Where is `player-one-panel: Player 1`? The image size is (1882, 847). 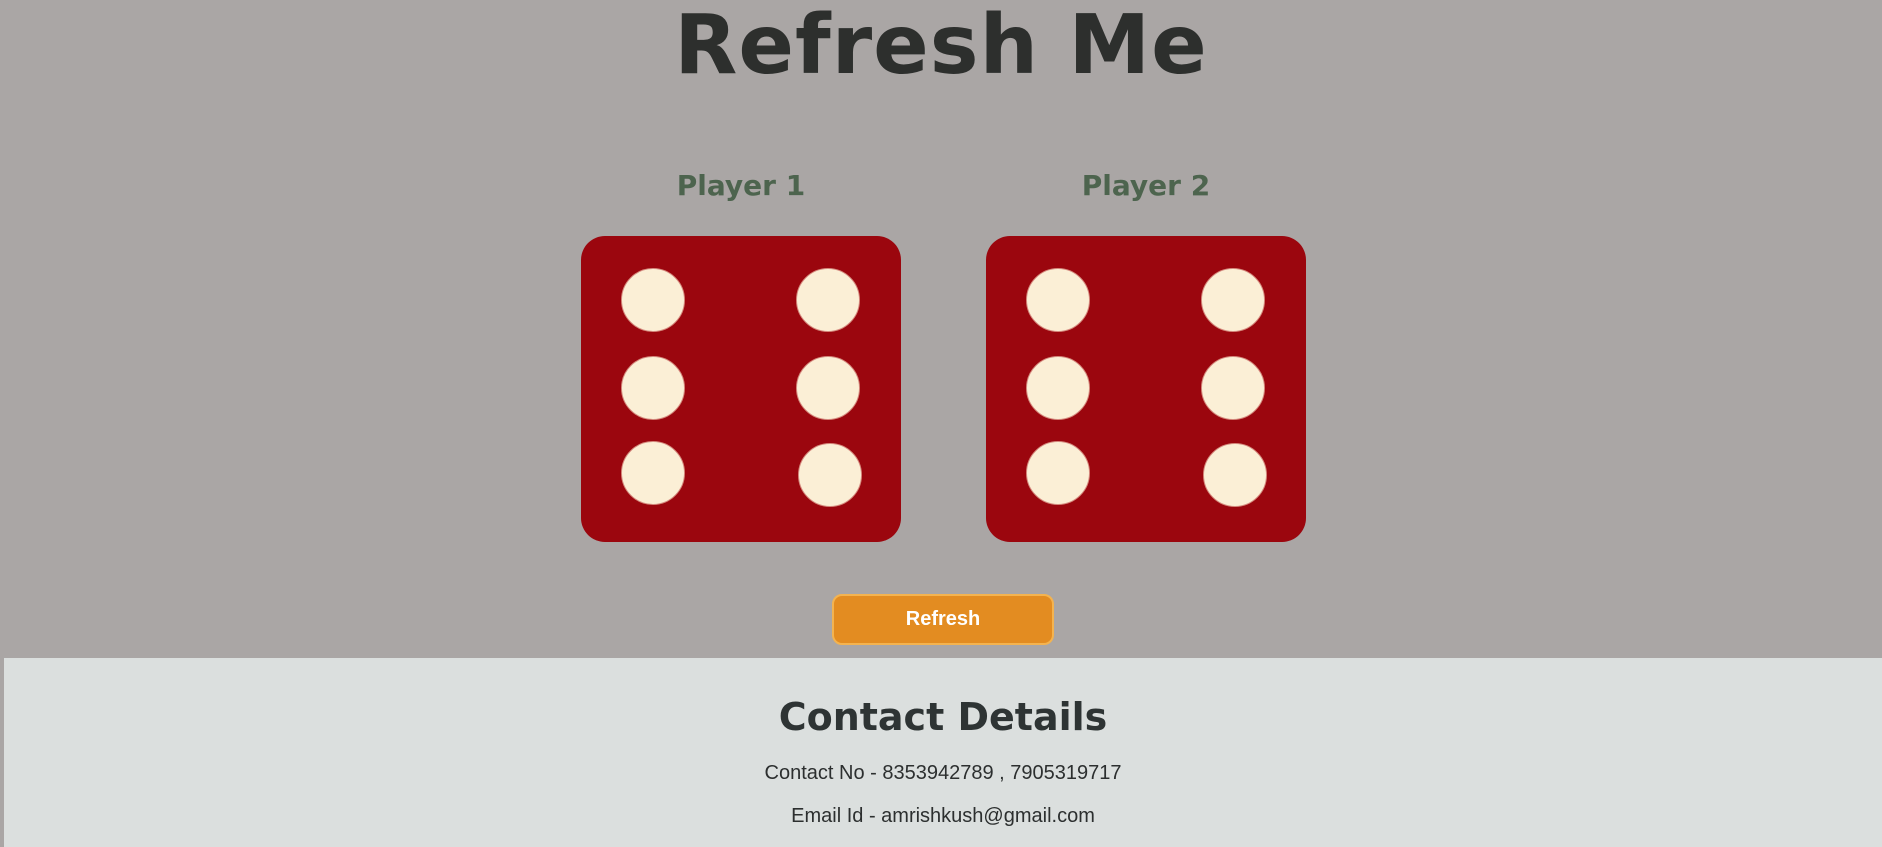
player-one-panel: Player 1 is located at coordinates (741, 353).